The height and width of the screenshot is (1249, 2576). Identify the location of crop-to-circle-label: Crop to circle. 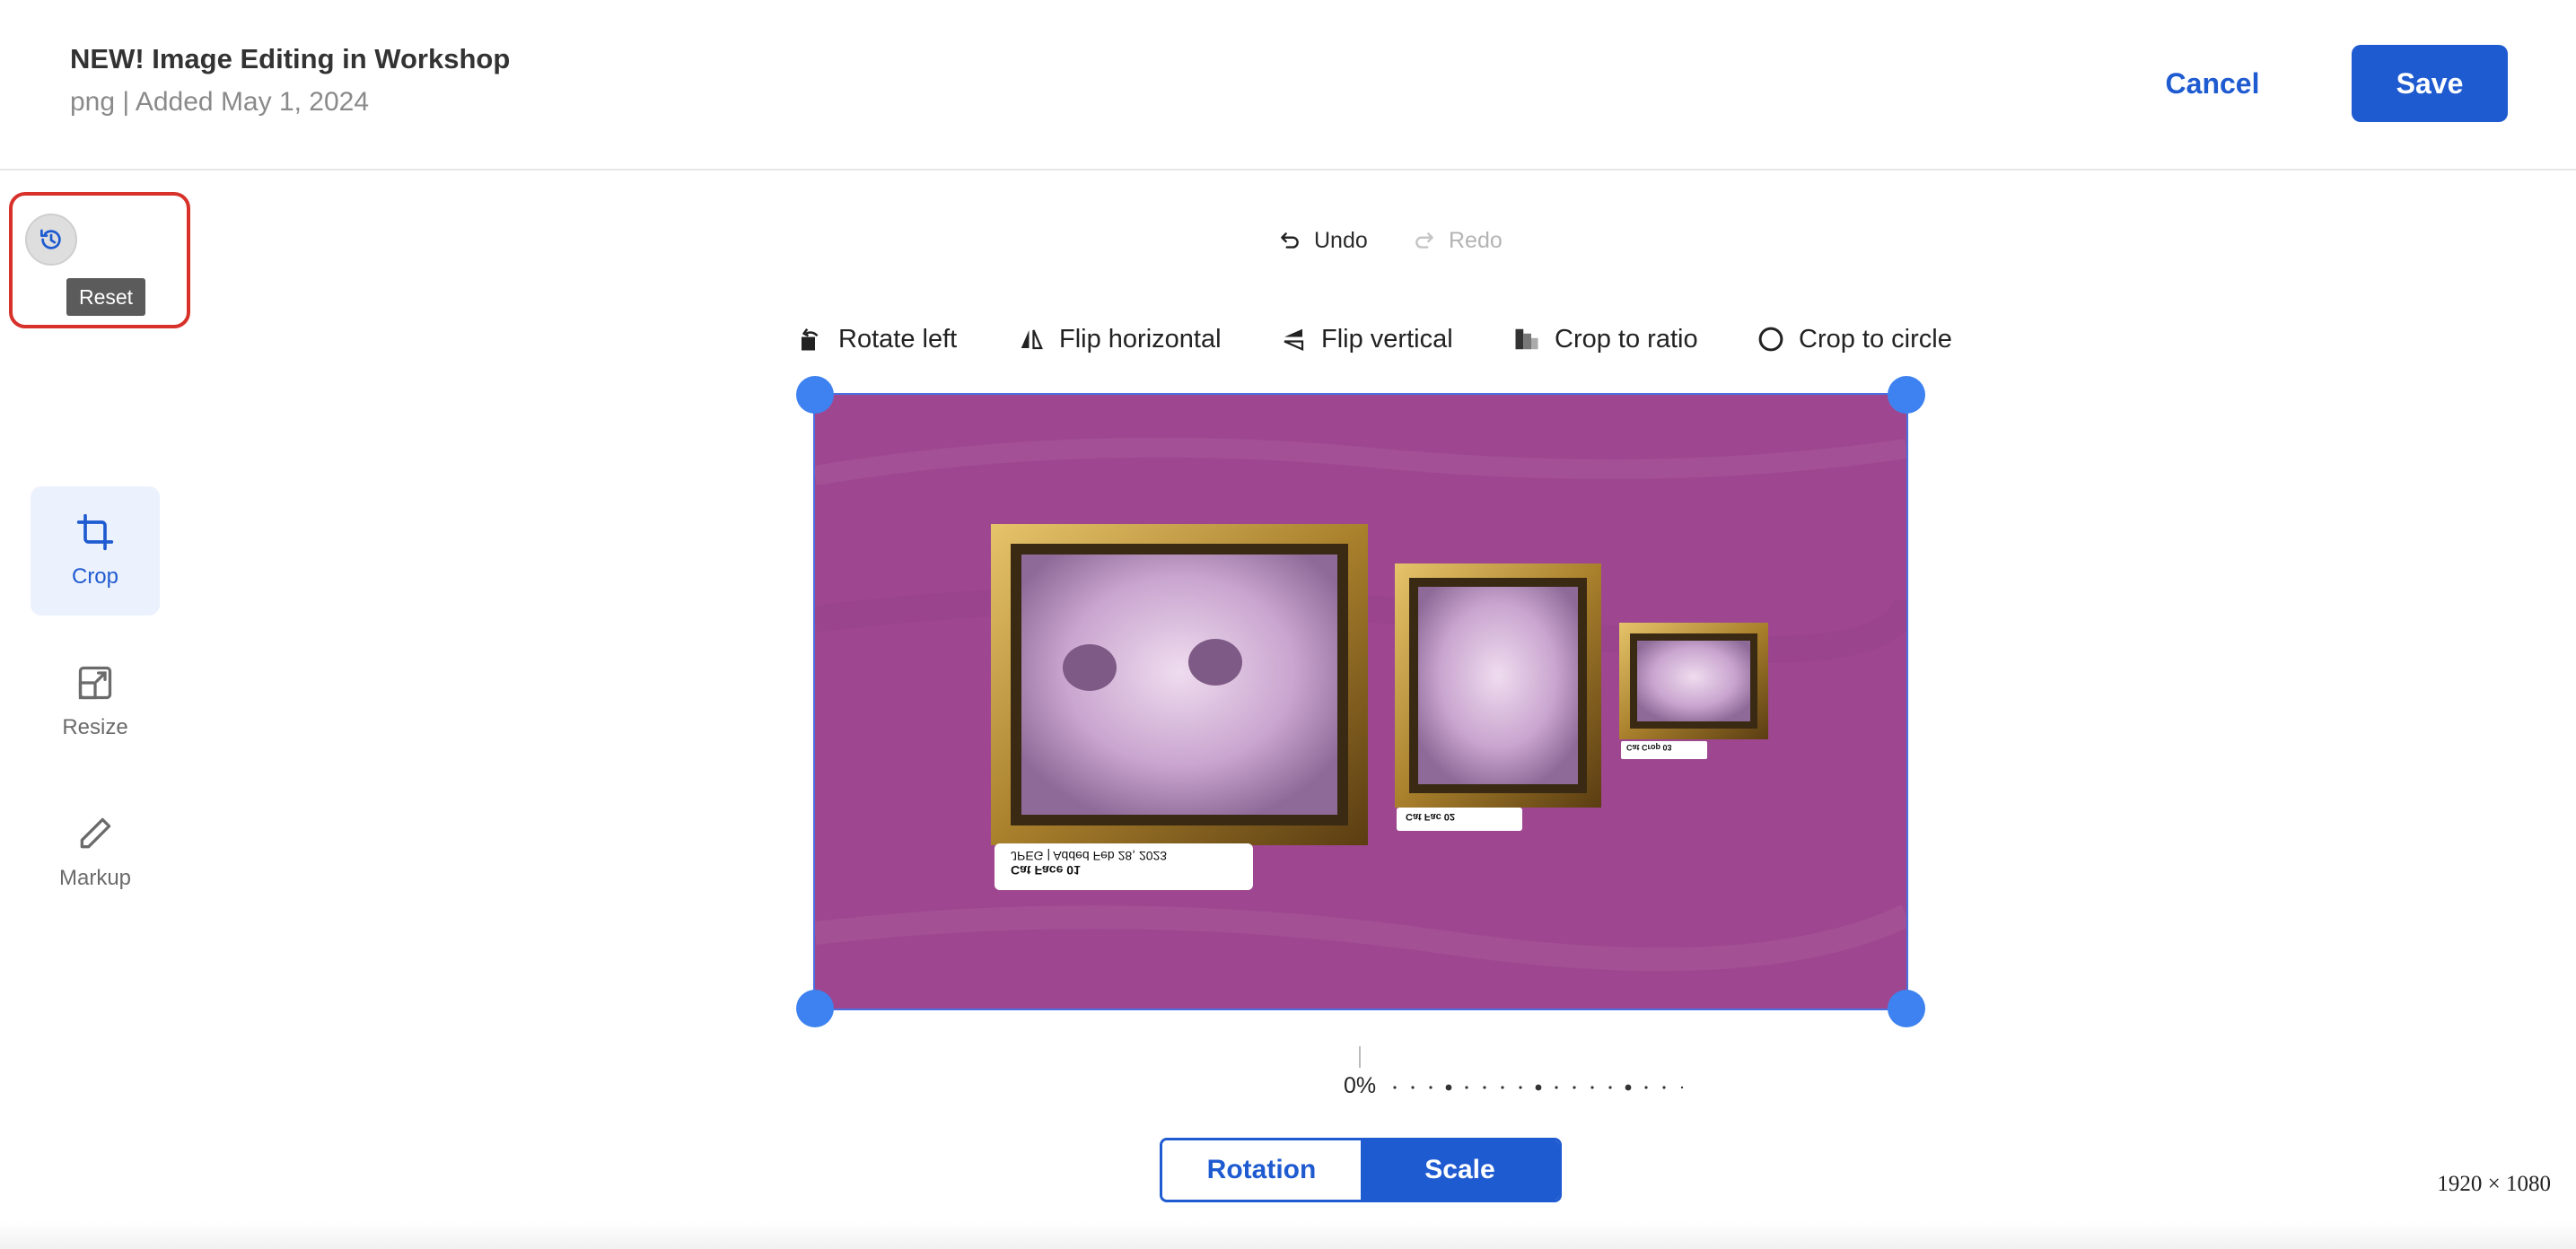
(1875, 339).